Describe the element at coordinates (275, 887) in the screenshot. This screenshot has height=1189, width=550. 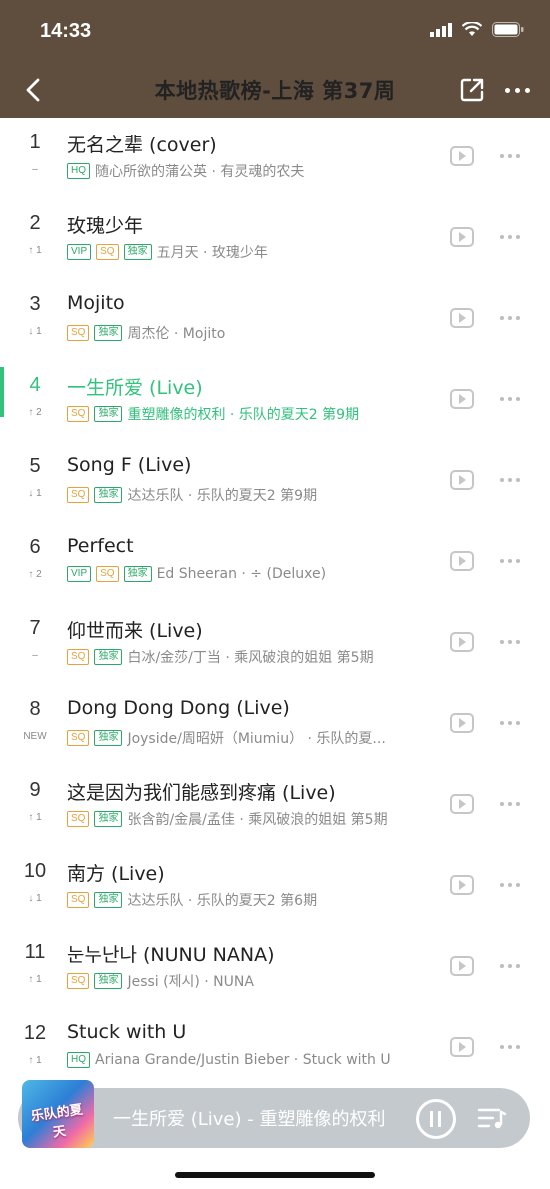
I see `song-row: 10 ↓ 1 南方 (Live) SQ 独家 达达乐队 · 乐队的夏天2 第6期` at that location.